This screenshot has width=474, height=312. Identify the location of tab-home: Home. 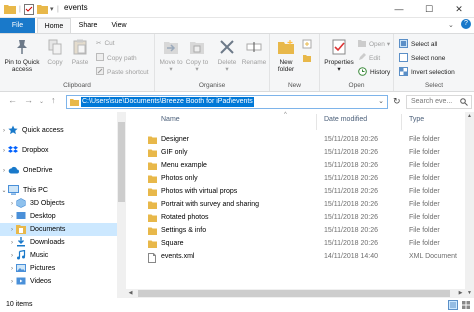
(54, 25).